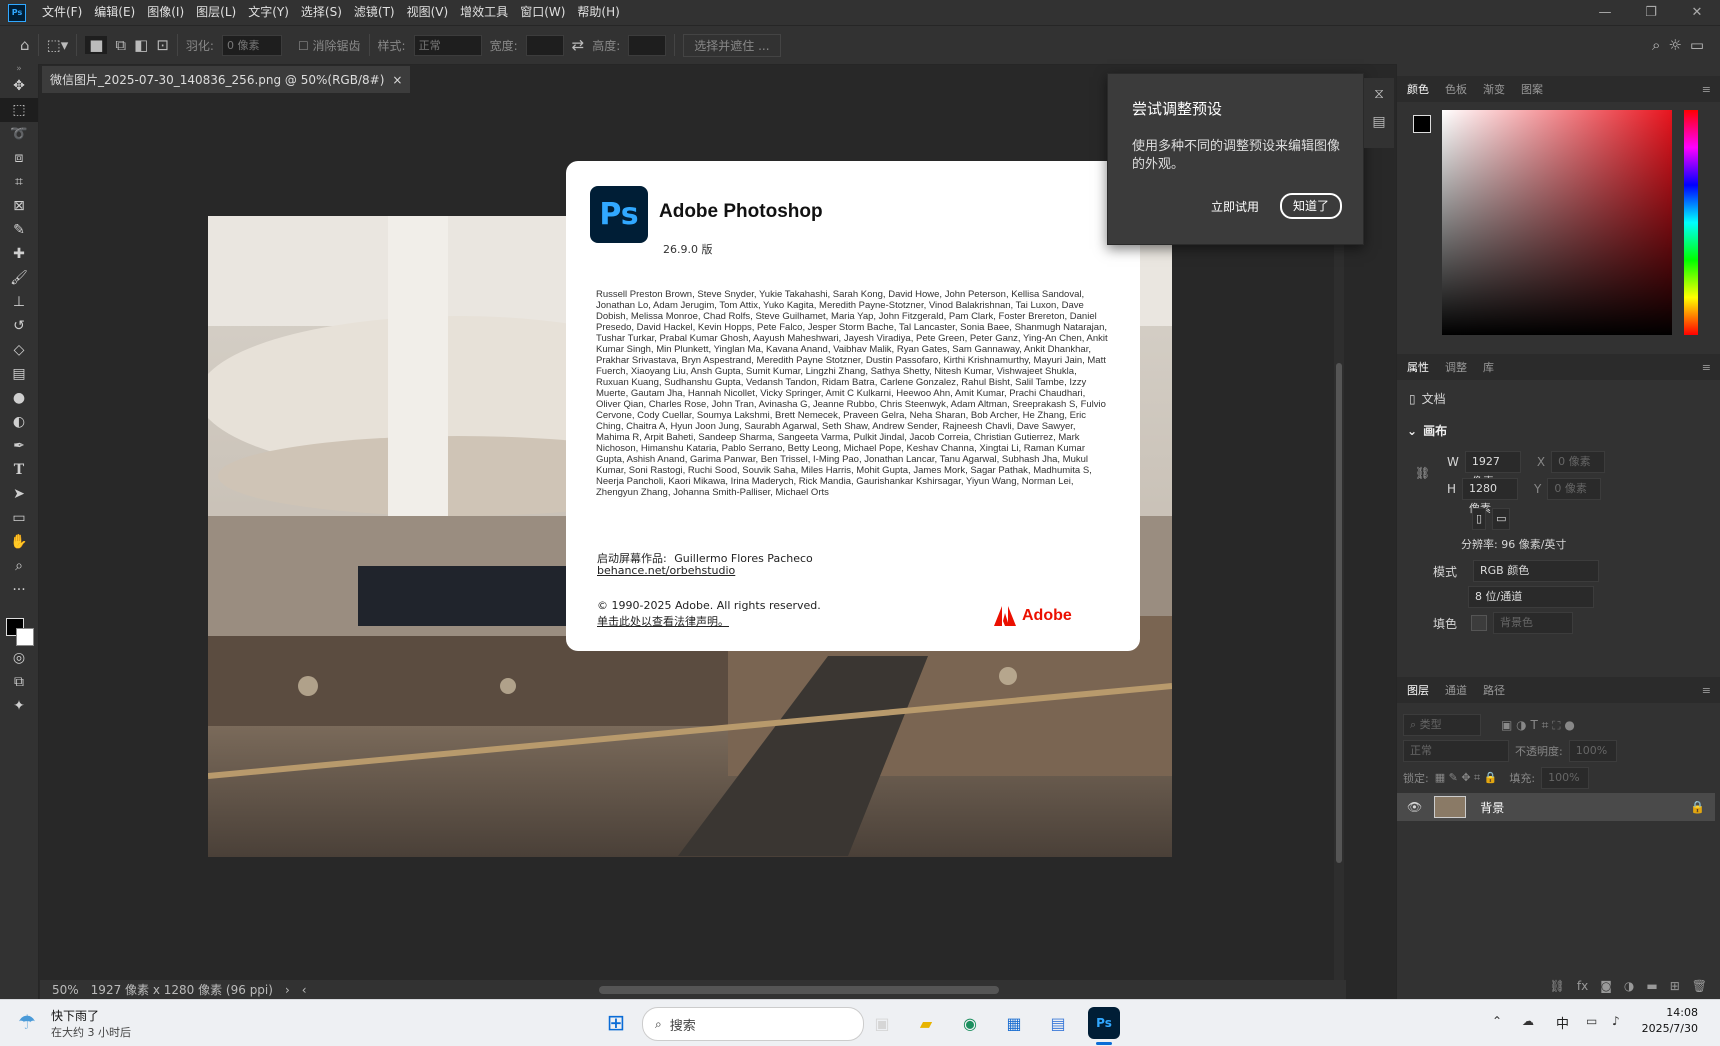 Image resolution: width=1720 pixels, height=1046 pixels. Describe the element at coordinates (19, 624) in the screenshot. I see `color-swatches` at that location.